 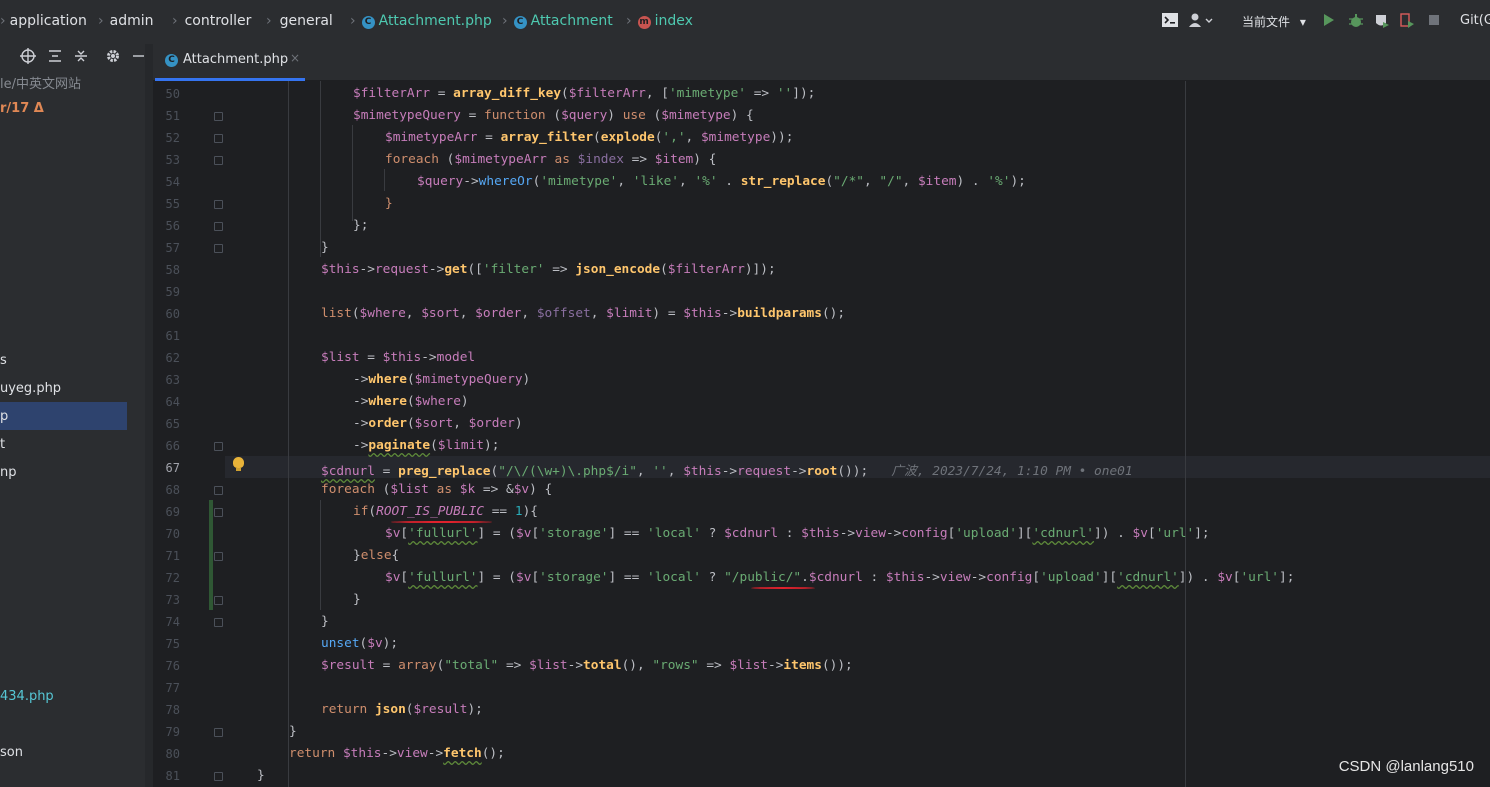 What do you see at coordinates (402, 709) in the screenshot?
I see `code-line: return json($result);` at bounding box center [402, 709].